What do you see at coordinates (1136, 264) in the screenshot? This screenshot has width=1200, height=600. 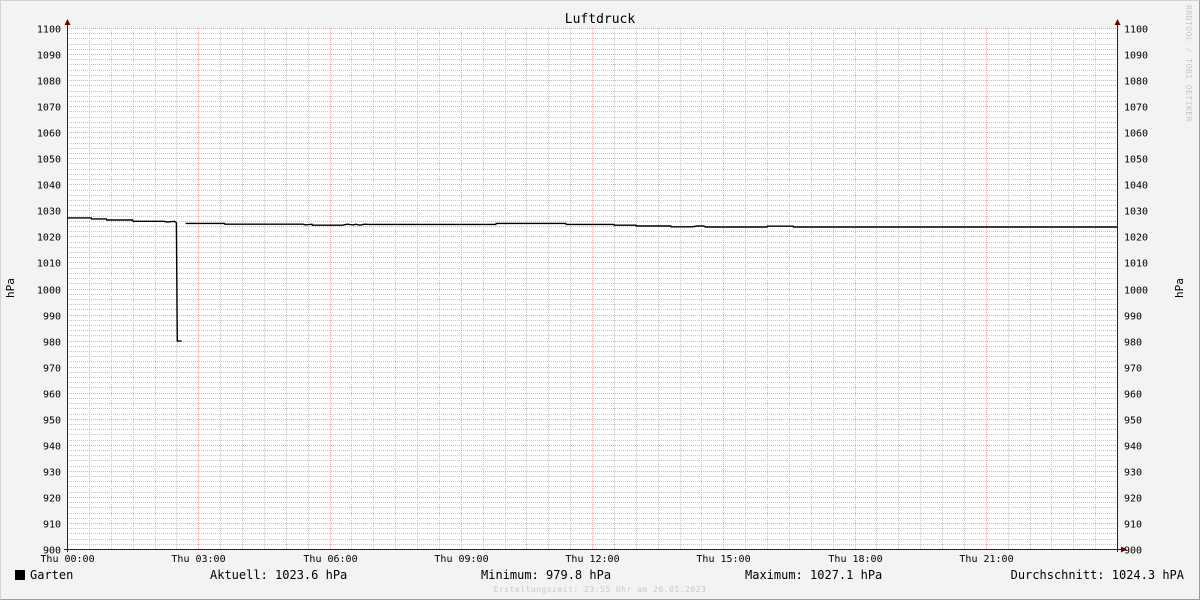 I see `y-tick-label-right: 1010` at bounding box center [1136, 264].